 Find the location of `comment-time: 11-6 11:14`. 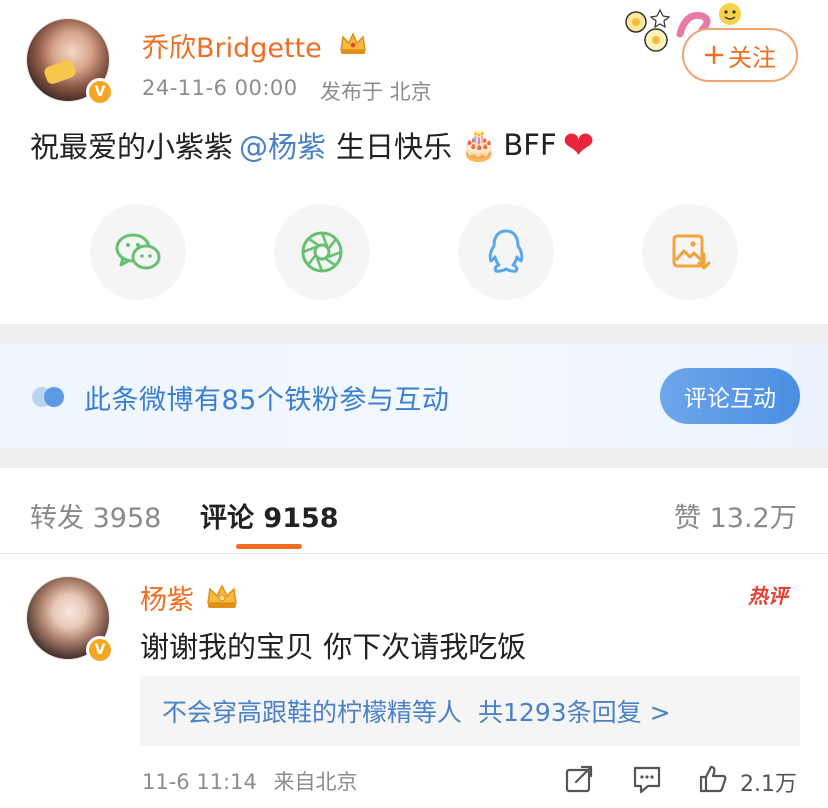

comment-time: 11-6 11:14 is located at coordinates (199, 782).